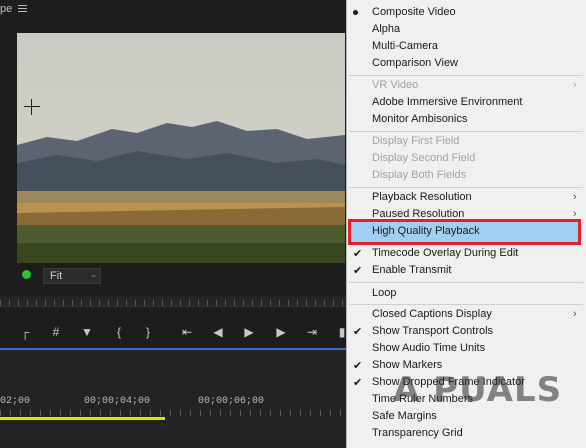 Image resolution: width=586 pixels, height=448 pixels. Describe the element at coordinates (478, 390) in the screenshot. I see `watermark-logo: A PUALS` at that location.